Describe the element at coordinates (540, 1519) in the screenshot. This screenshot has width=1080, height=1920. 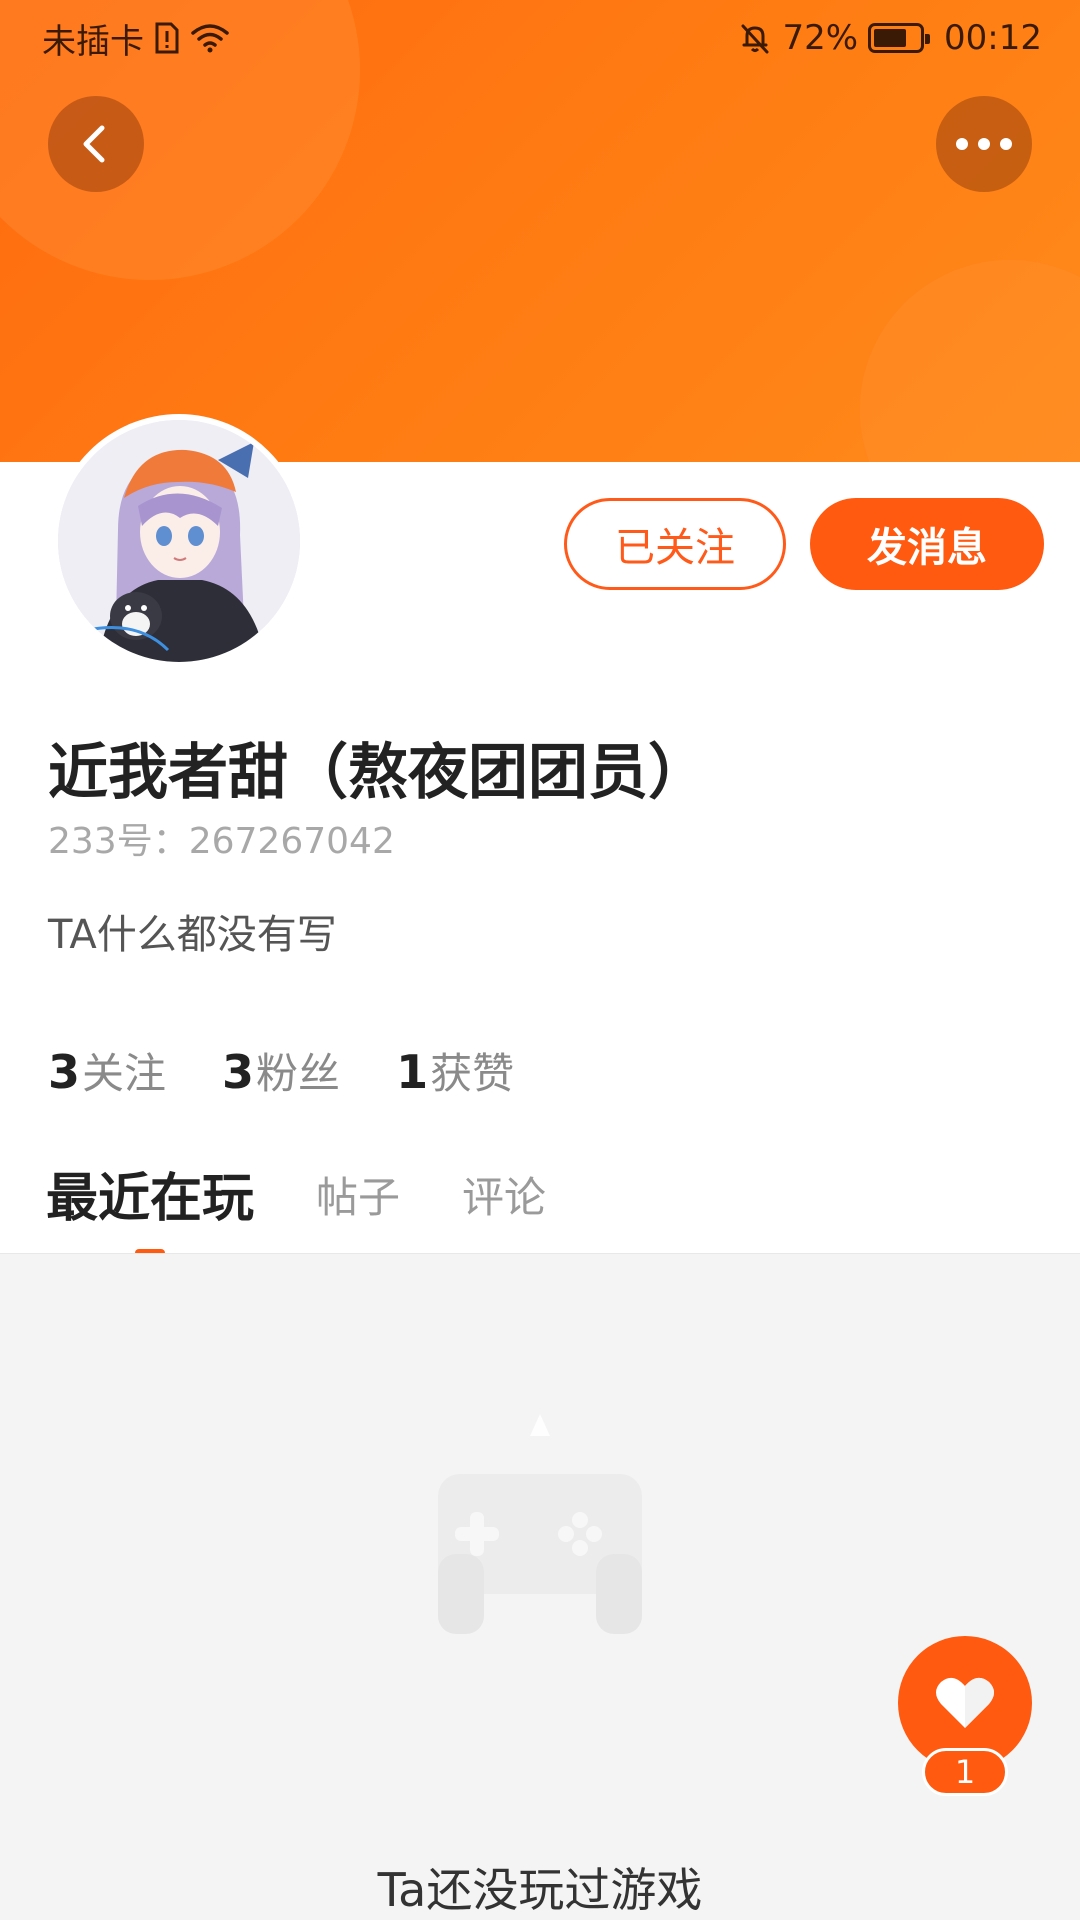
I see `gamepad-icon` at that location.